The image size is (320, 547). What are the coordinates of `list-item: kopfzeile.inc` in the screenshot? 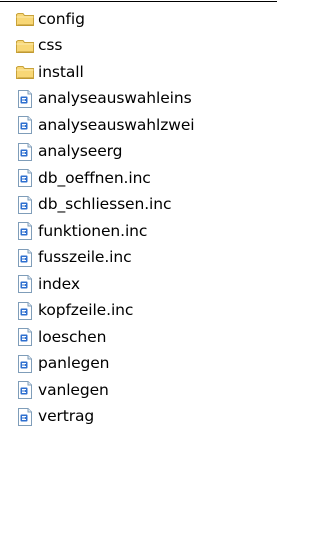 It's located at (144, 311).